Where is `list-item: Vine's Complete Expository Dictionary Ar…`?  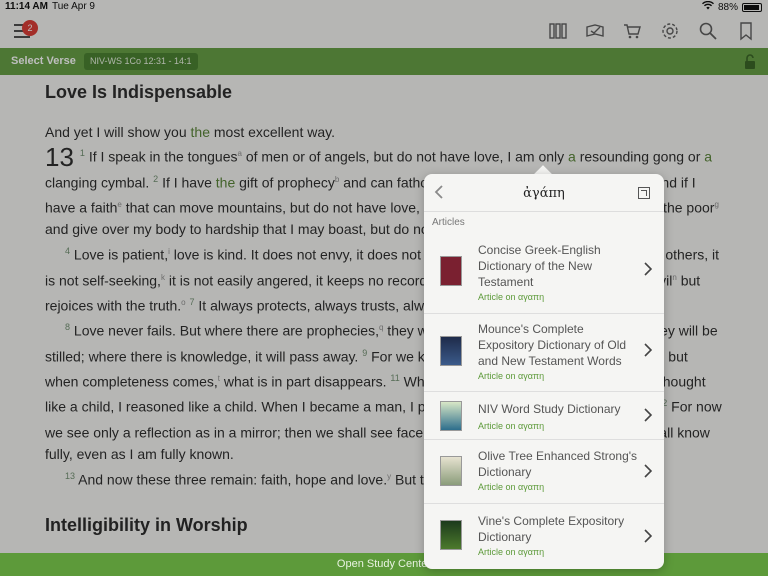 list-item: Vine's Complete Expository Dictionary Ar… is located at coordinates (544, 536).